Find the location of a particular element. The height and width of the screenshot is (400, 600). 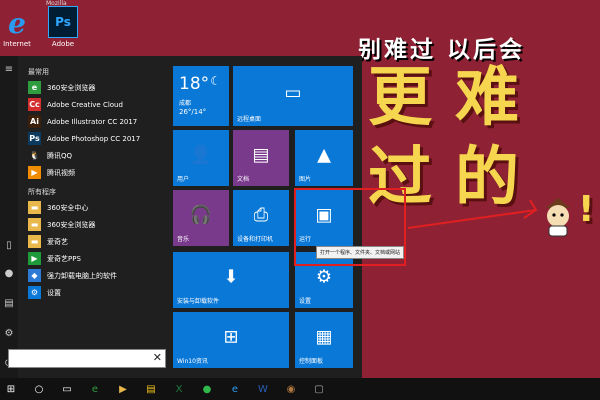

excel-icon: X is located at coordinates (179, 389).